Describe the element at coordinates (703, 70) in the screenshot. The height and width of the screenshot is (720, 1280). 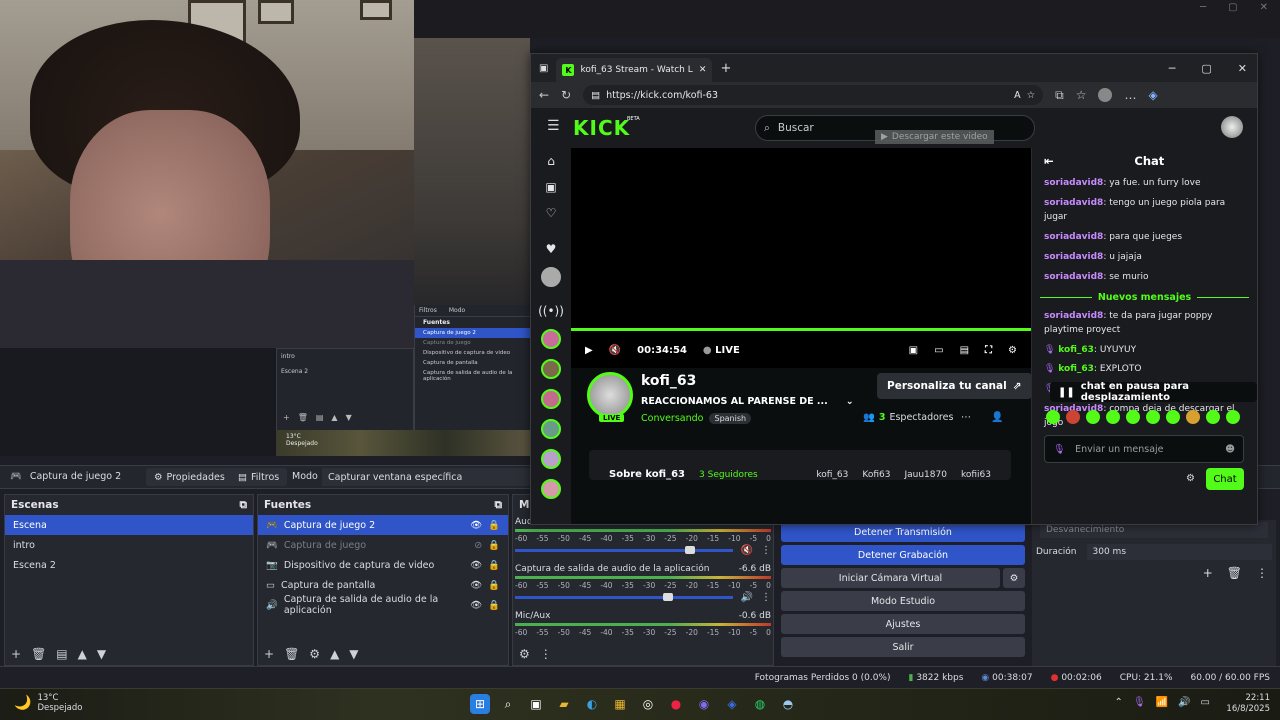
I see `close-tab-icon: ✕` at that location.